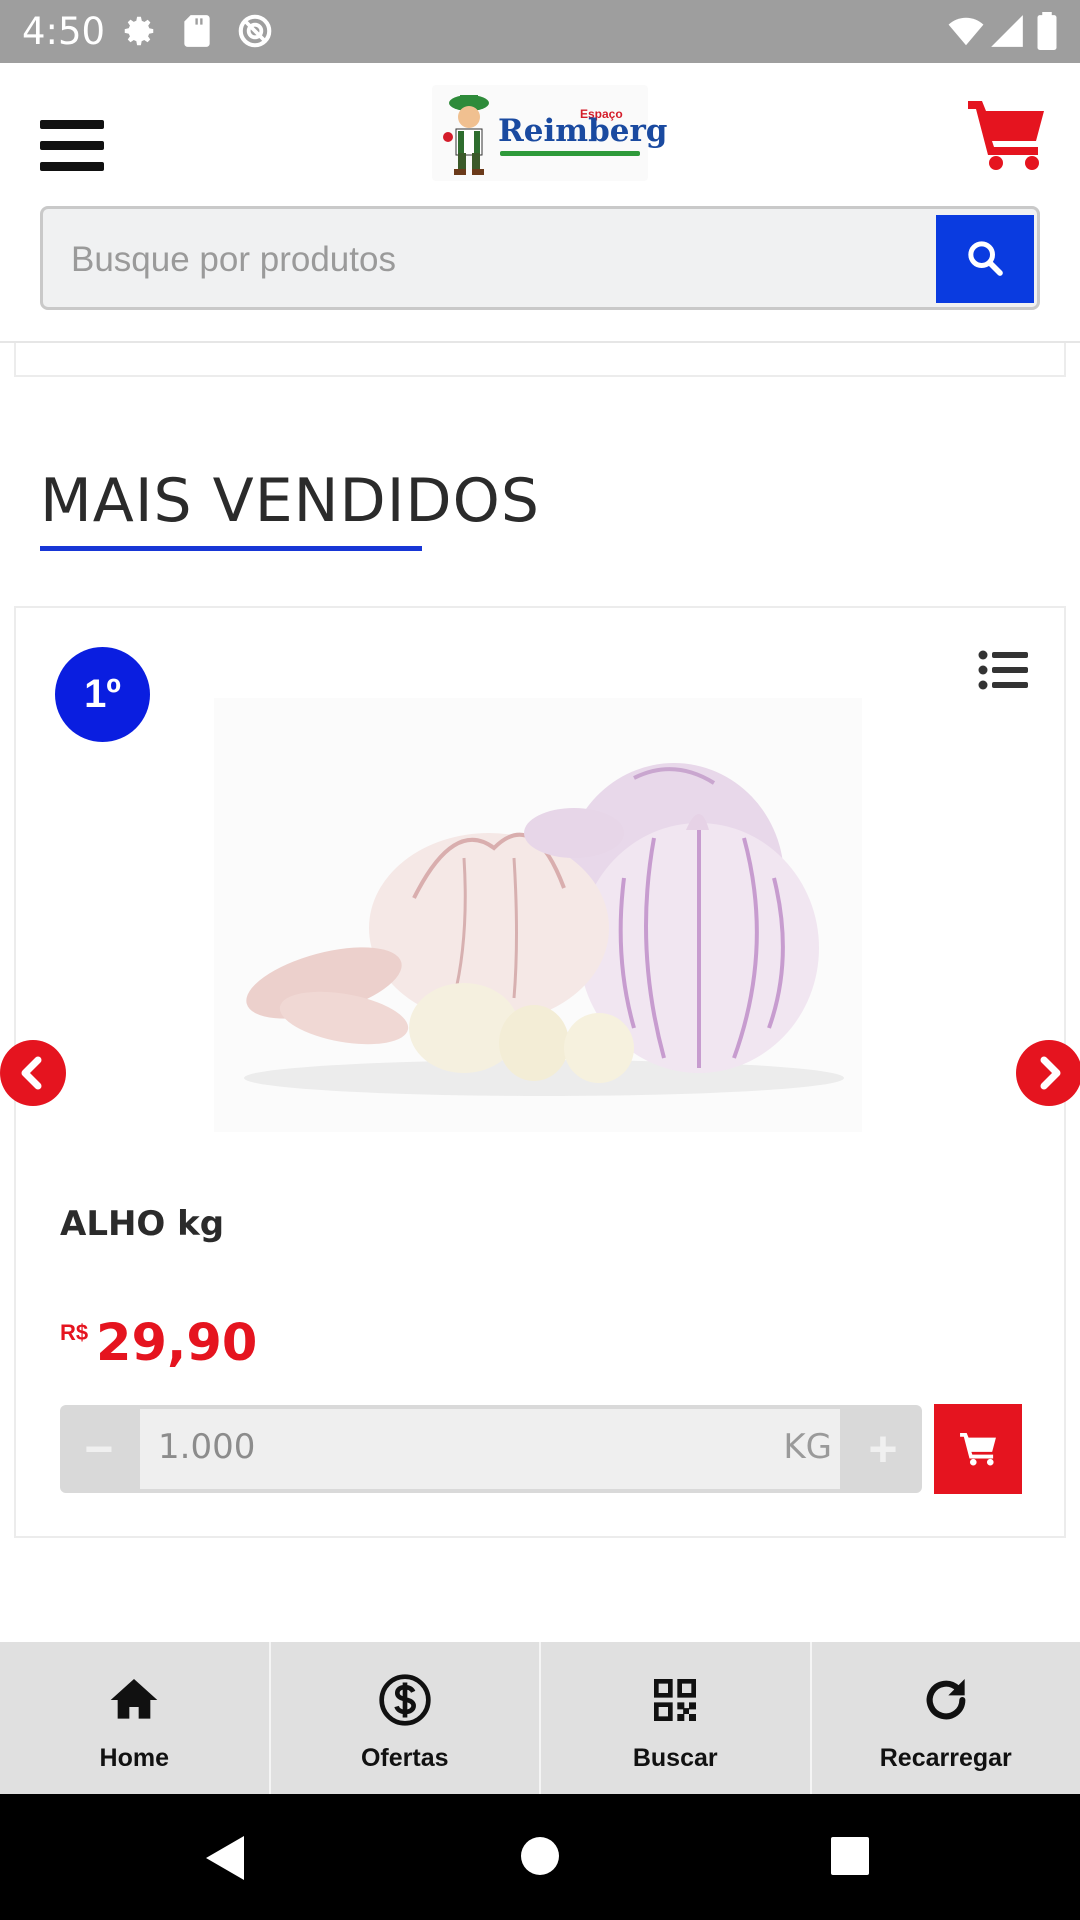 Image resolution: width=1080 pixels, height=1920 pixels. What do you see at coordinates (226, 1858) in the screenshot?
I see `back-icon` at bounding box center [226, 1858].